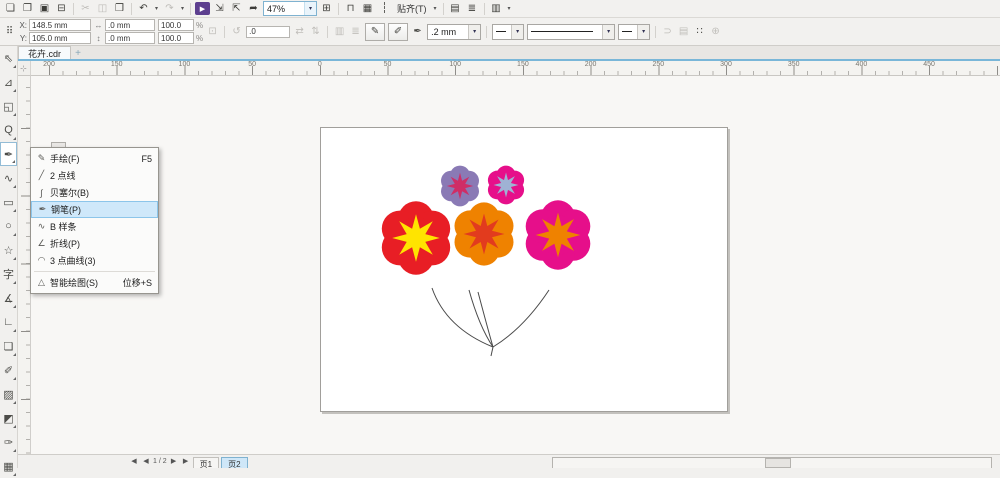 The image size is (1000, 478). Describe the element at coordinates (119, 9) in the screenshot. I see `paste-icon: ❒` at that location.